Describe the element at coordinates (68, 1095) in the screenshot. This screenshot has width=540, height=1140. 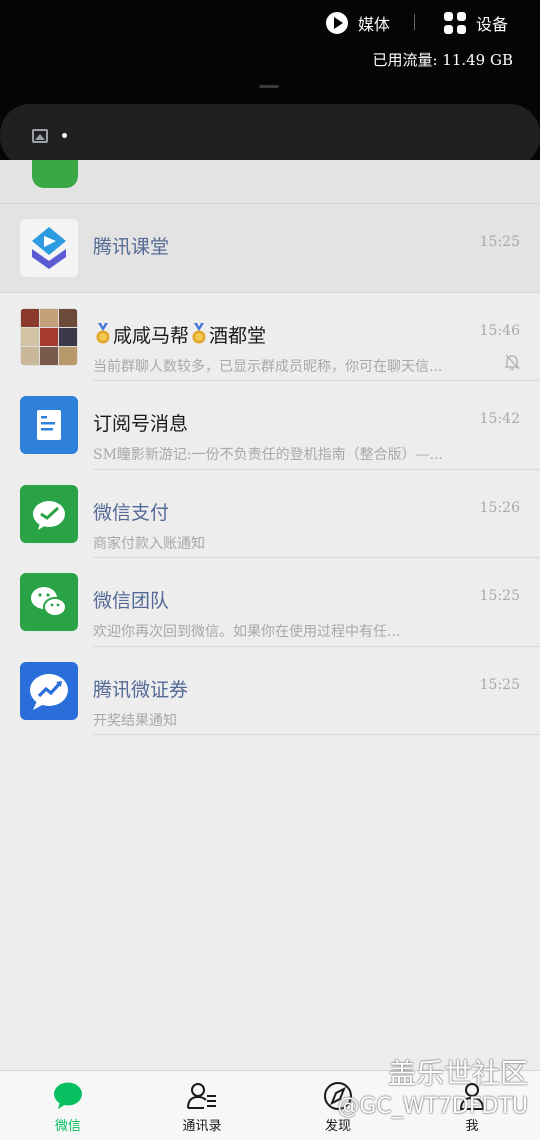
I see `chat-bubble-icon` at that location.